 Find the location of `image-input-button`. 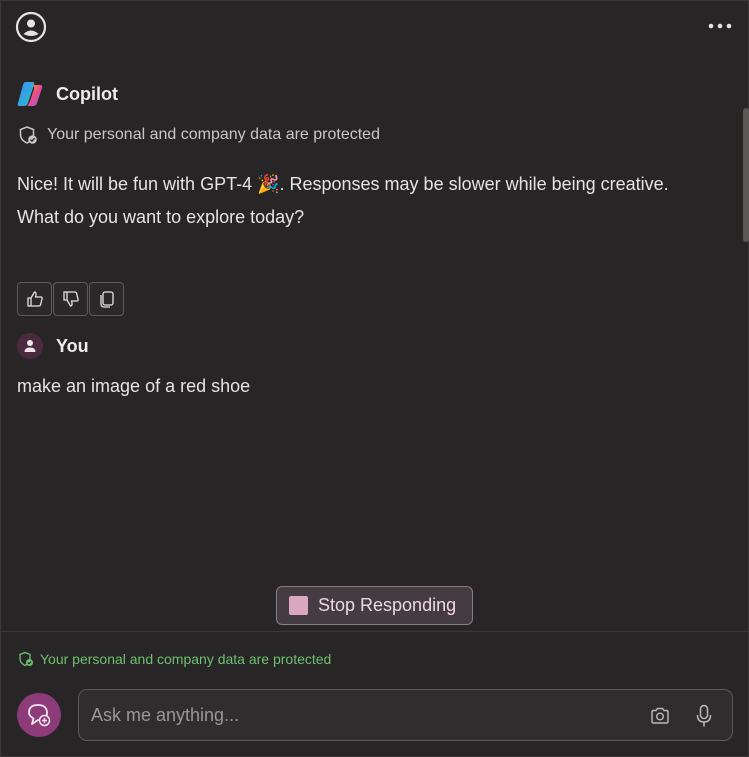

image-input-button is located at coordinates (660, 716).